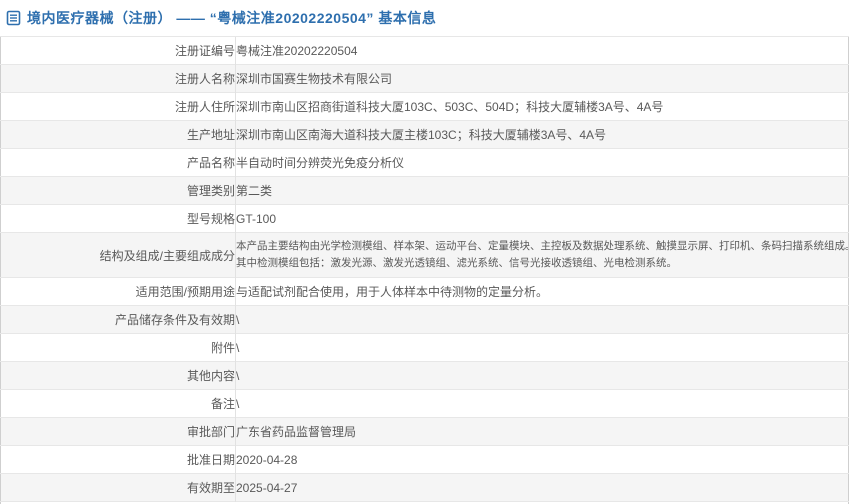 This screenshot has height=504, width=850. I want to click on table-row: 适用范围/预期用途 与适配试剂配合使用，用于人体样本中待测物的定量分析。, so click(424, 291).